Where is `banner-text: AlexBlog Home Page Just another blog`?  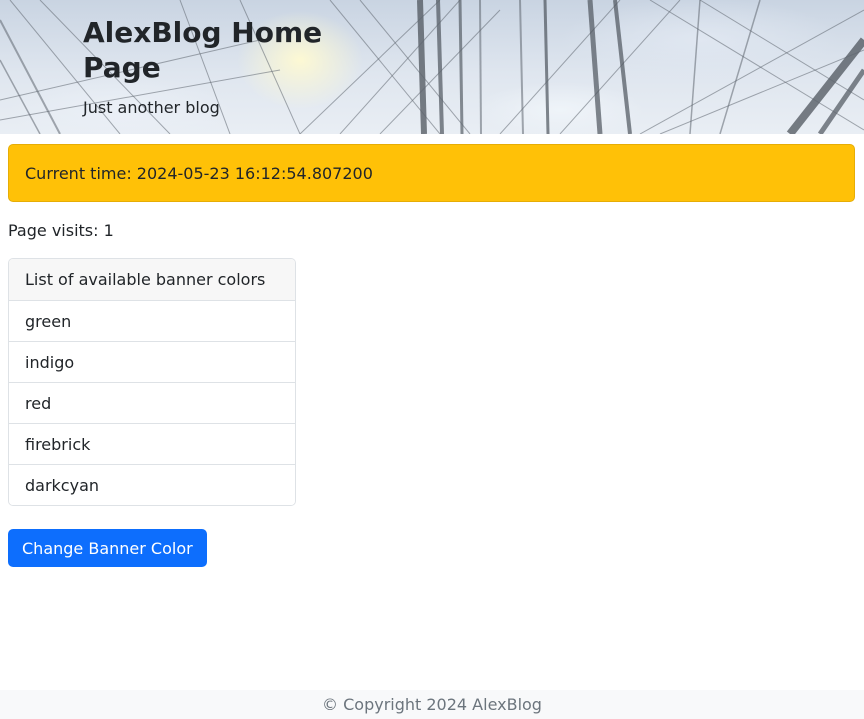 banner-text: AlexBlog Home Page Just another blog is located at coordinates (213, 66).